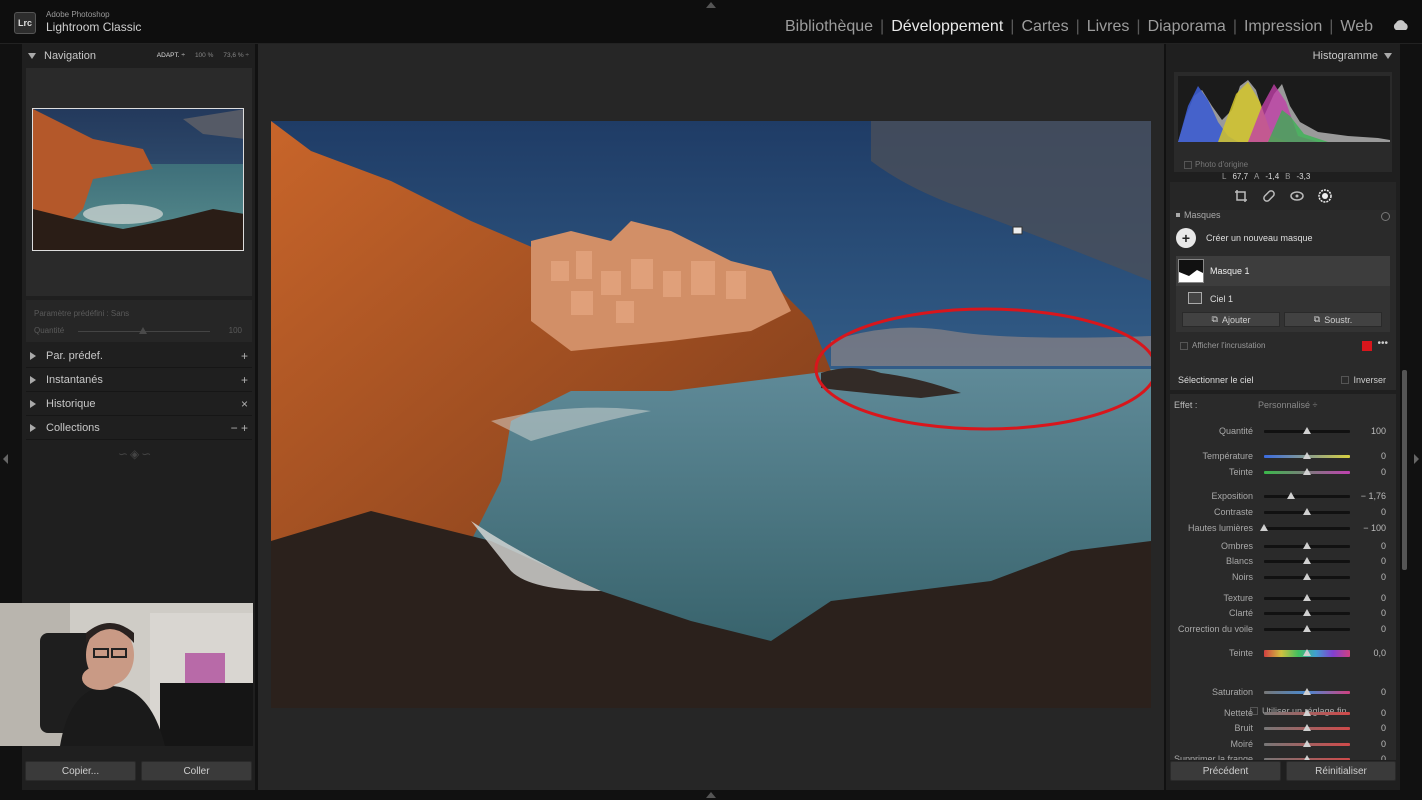 This screenshot has height=800, width=1422. Describe the element at coordinates (1188, 164) in the screenshot. I see `original-photo-checkbox` at that location.